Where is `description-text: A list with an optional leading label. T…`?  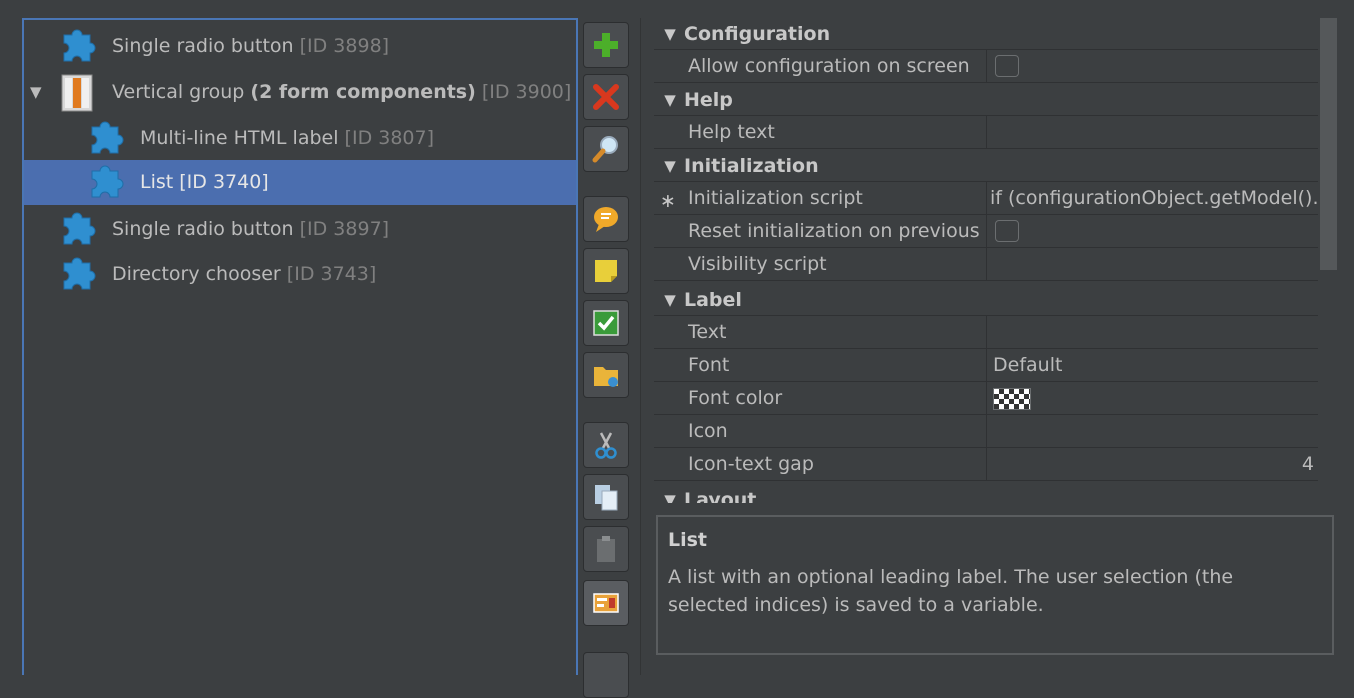
description-text: A list with an optional leading label. T… is located at coordinates (951, 591).